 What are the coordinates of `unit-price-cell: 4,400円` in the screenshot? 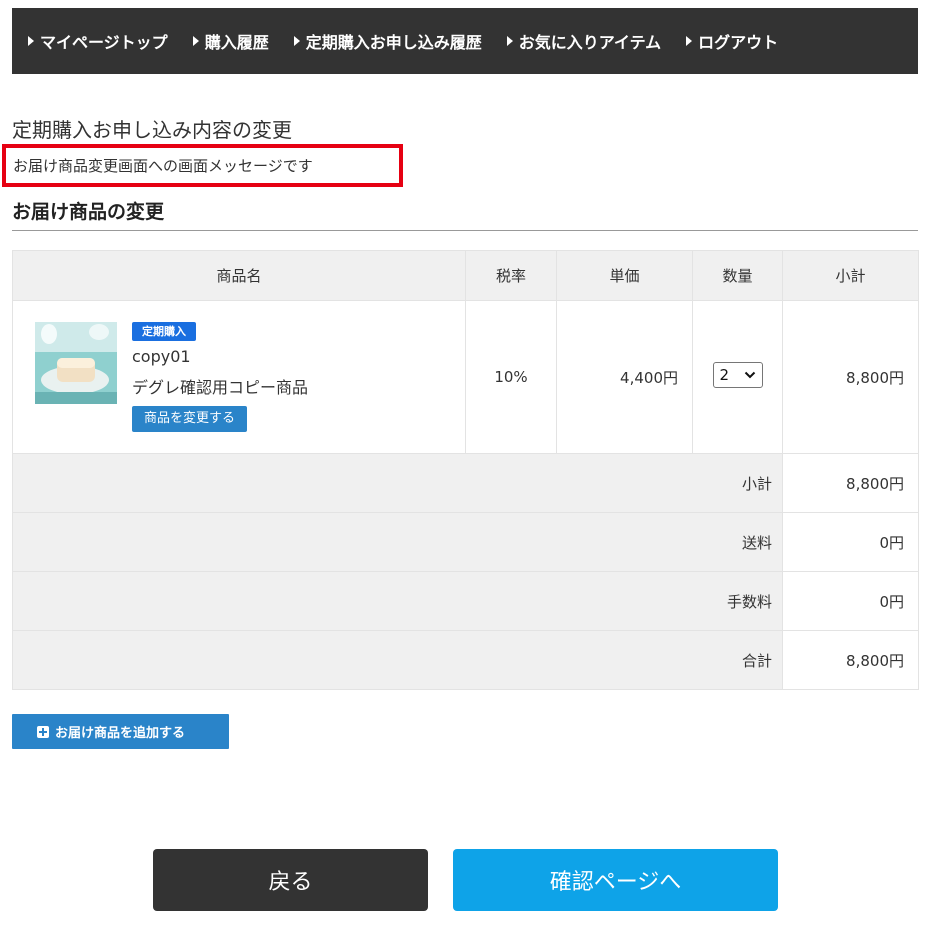 It's located at (624, 377).